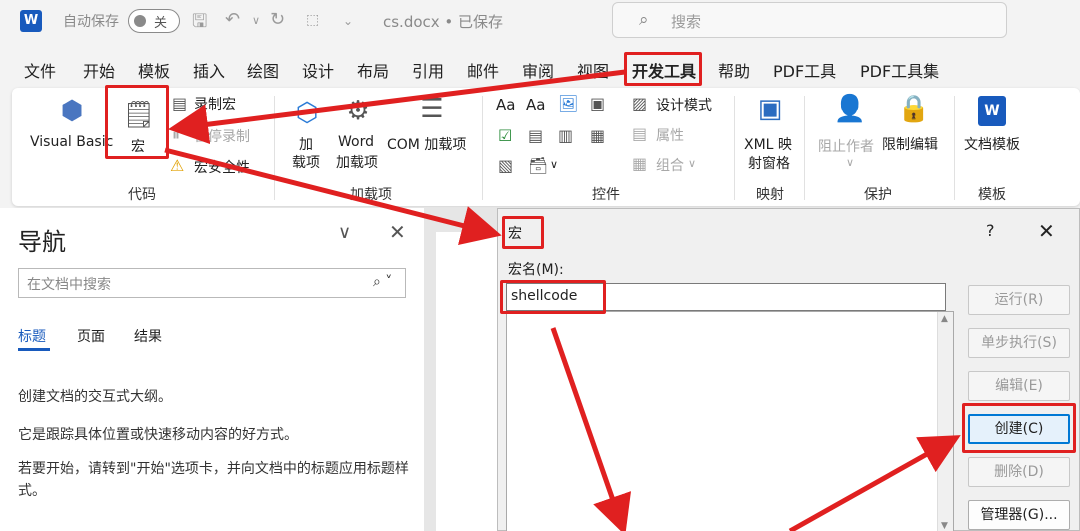  What do you see at coordinates (850, 162) in the screenshot?
I see `block-authors-dropdown-icon: ∨` at bounding box center [850, 162].